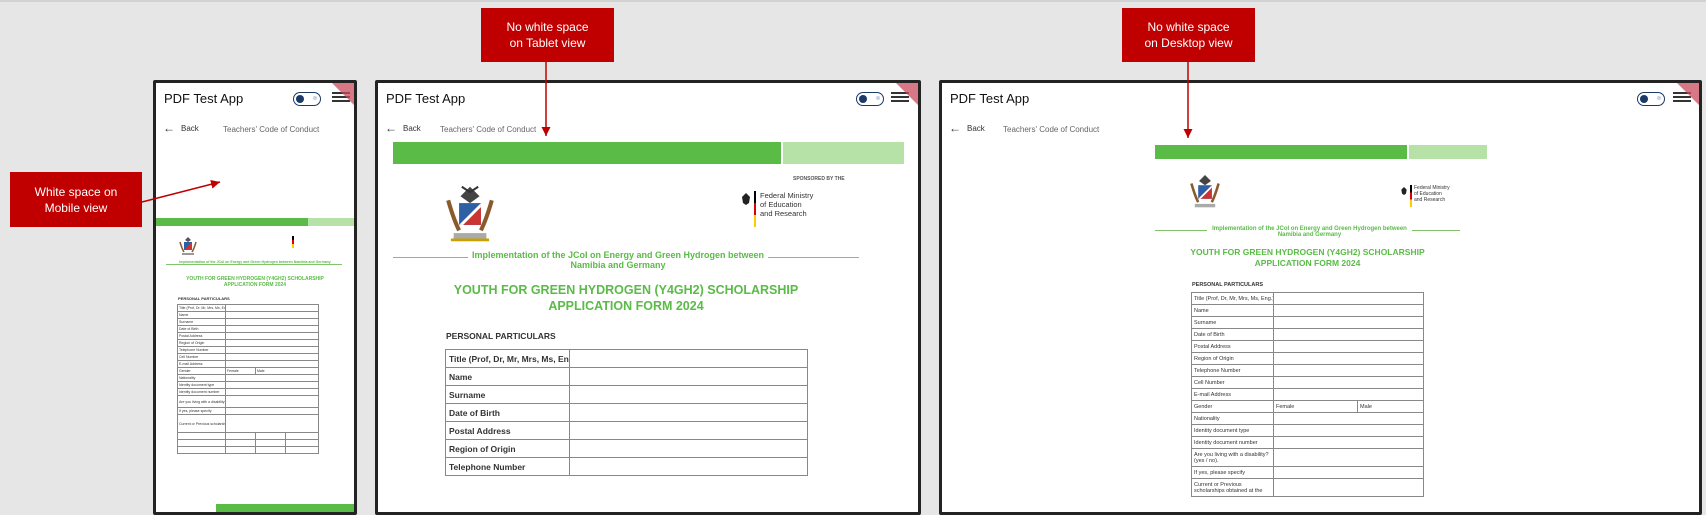 This screenshot has height=515, width=1706. What do you see at coordinates (181, 191) in the screenshot?
I see `mobile-callout-arrow` at bounding box center [181, 191].